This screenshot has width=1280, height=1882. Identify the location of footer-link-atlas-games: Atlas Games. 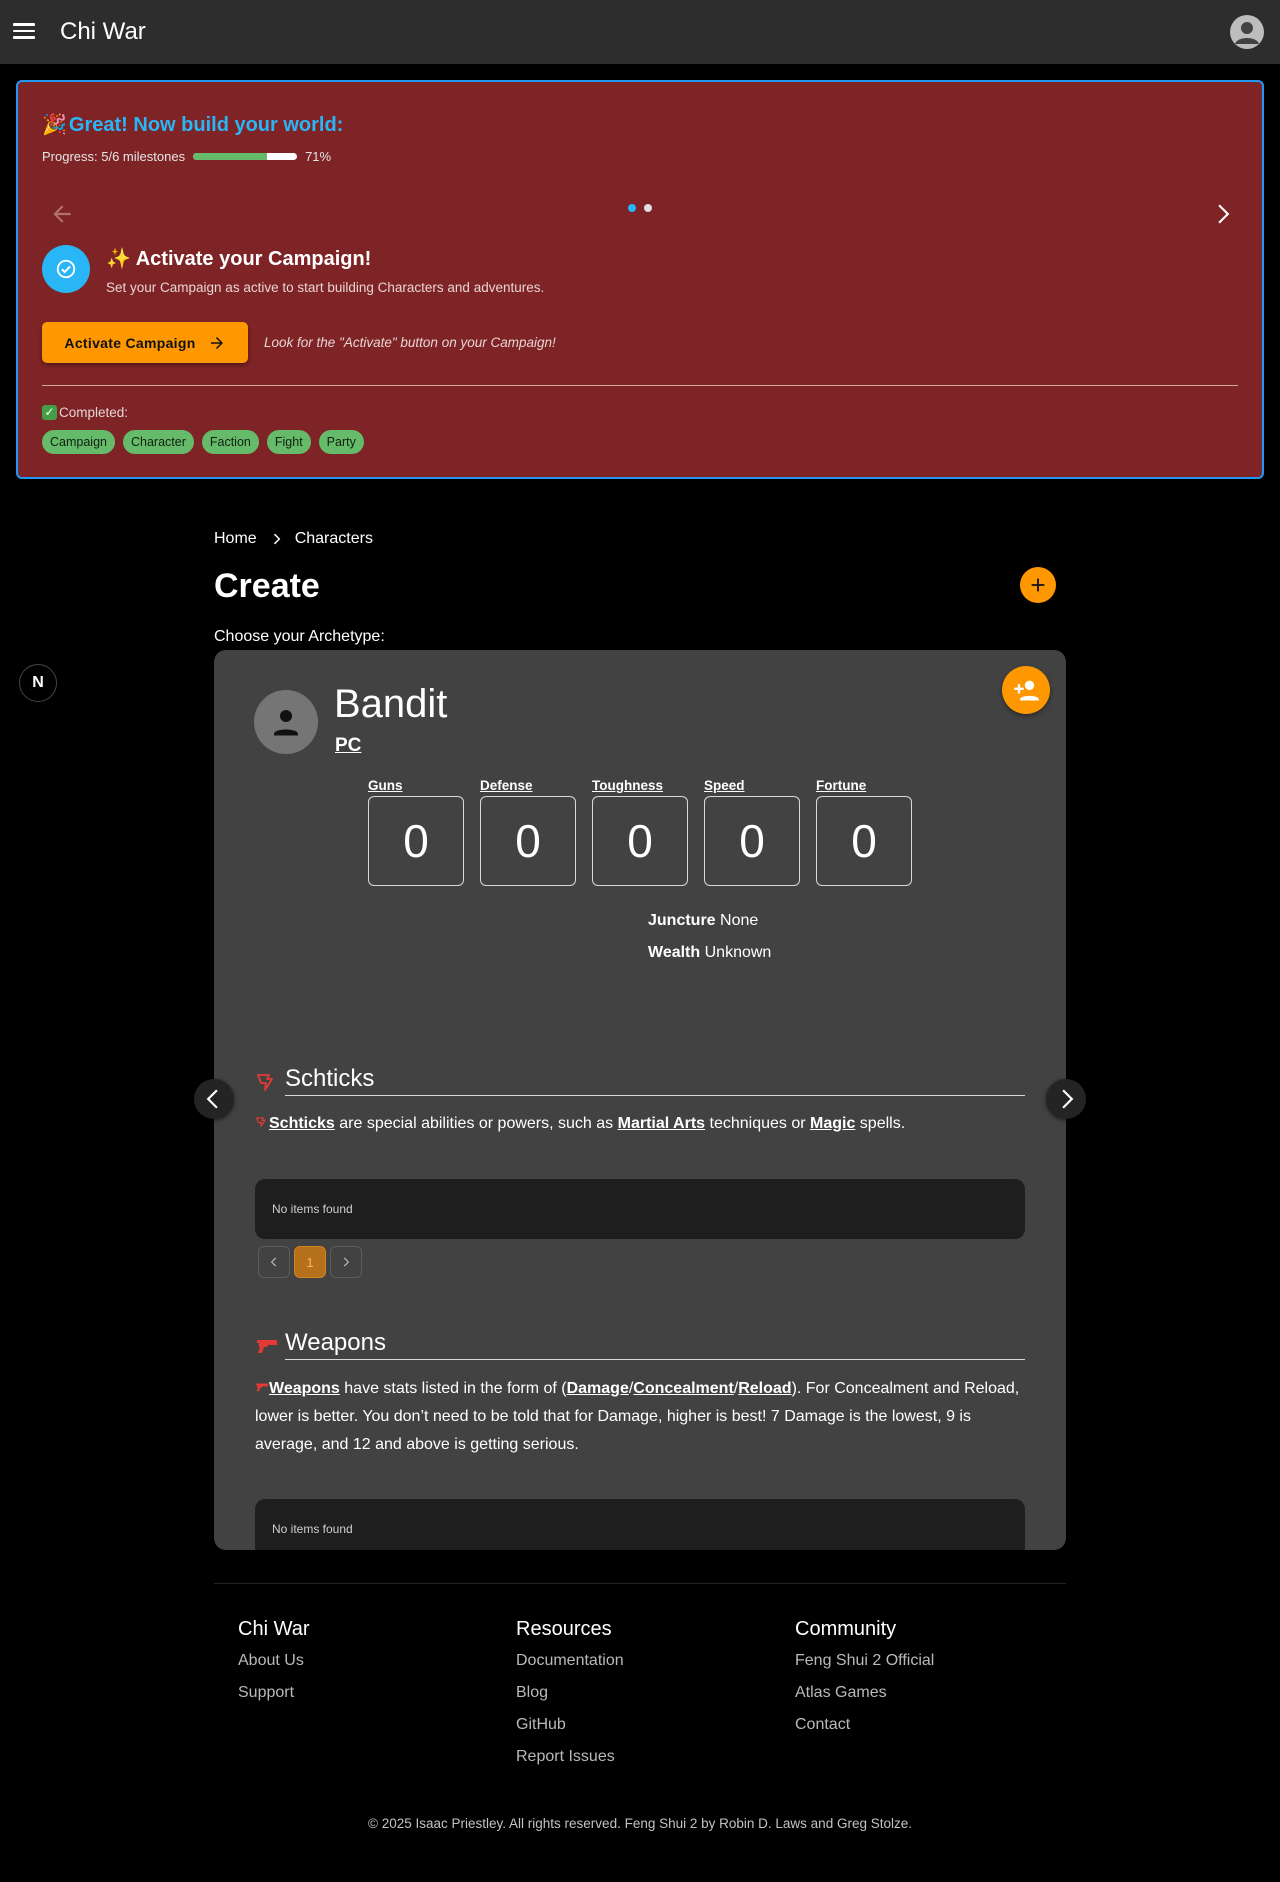
(864, 1700).